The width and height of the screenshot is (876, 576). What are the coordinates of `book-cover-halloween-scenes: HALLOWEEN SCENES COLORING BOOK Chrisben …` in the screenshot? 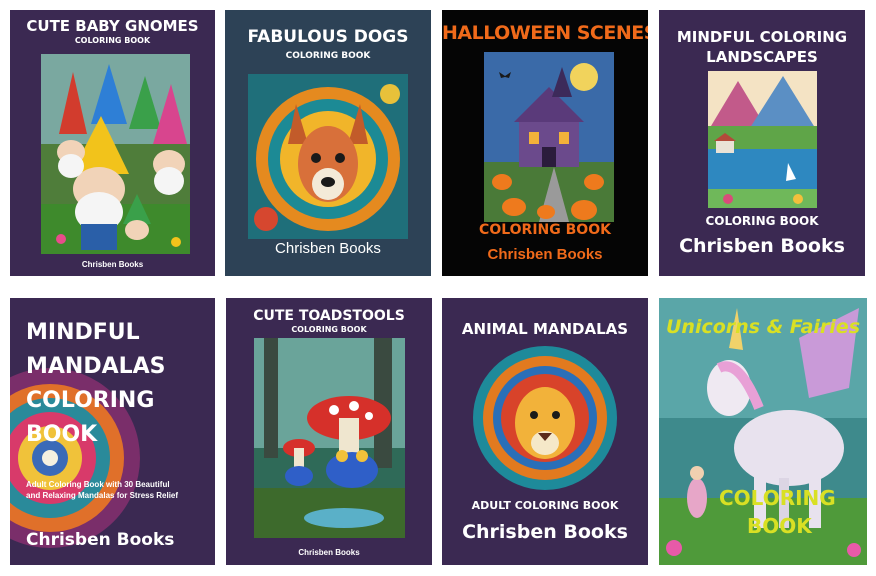 It's located at (545, 143).